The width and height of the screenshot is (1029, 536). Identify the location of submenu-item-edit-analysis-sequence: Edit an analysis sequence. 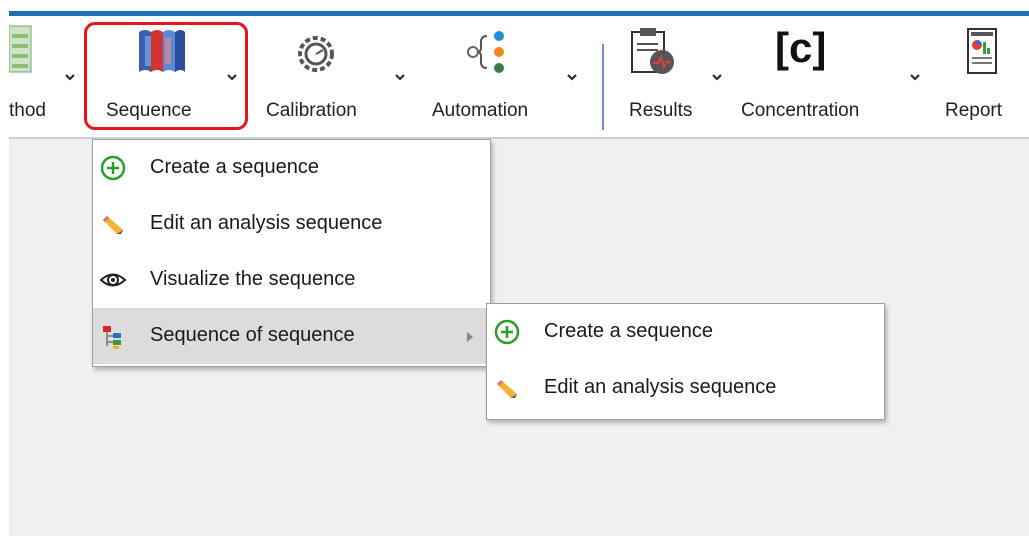
(685, 388).